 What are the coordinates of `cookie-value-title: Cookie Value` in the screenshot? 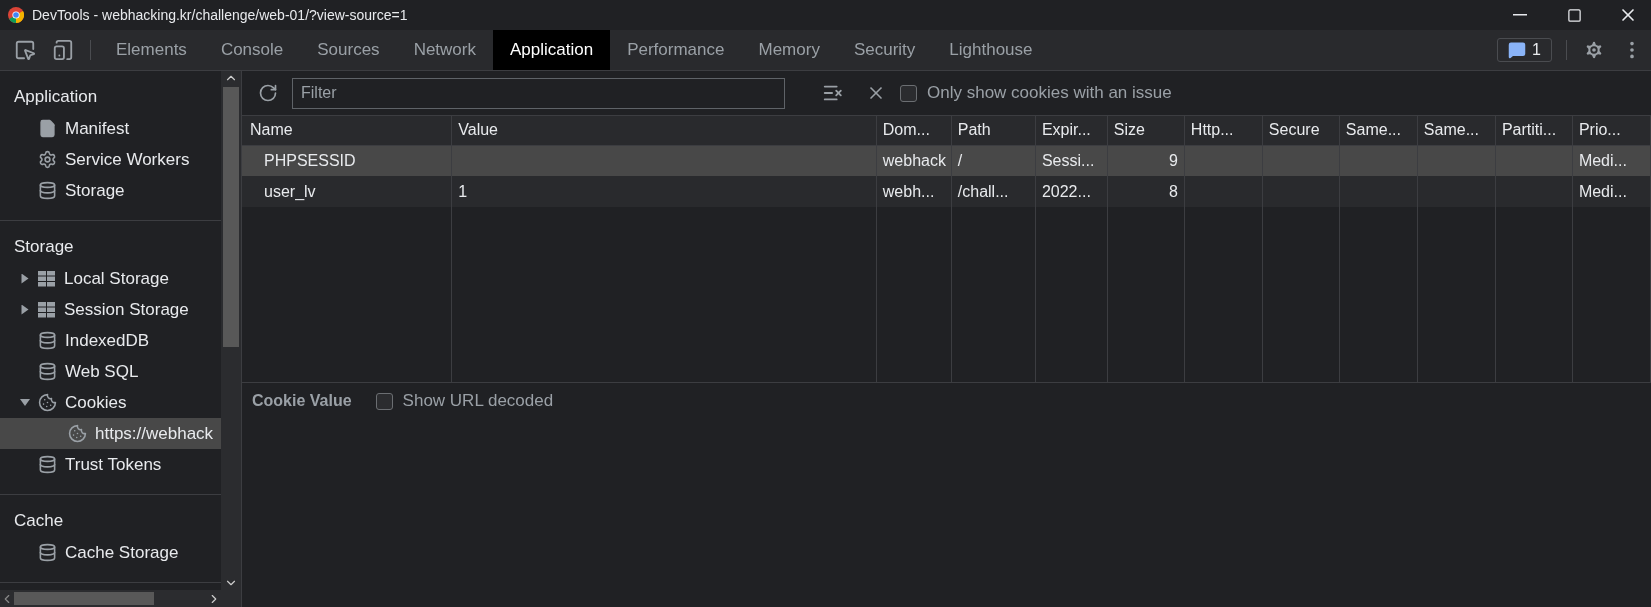 It's located at (302, 401).